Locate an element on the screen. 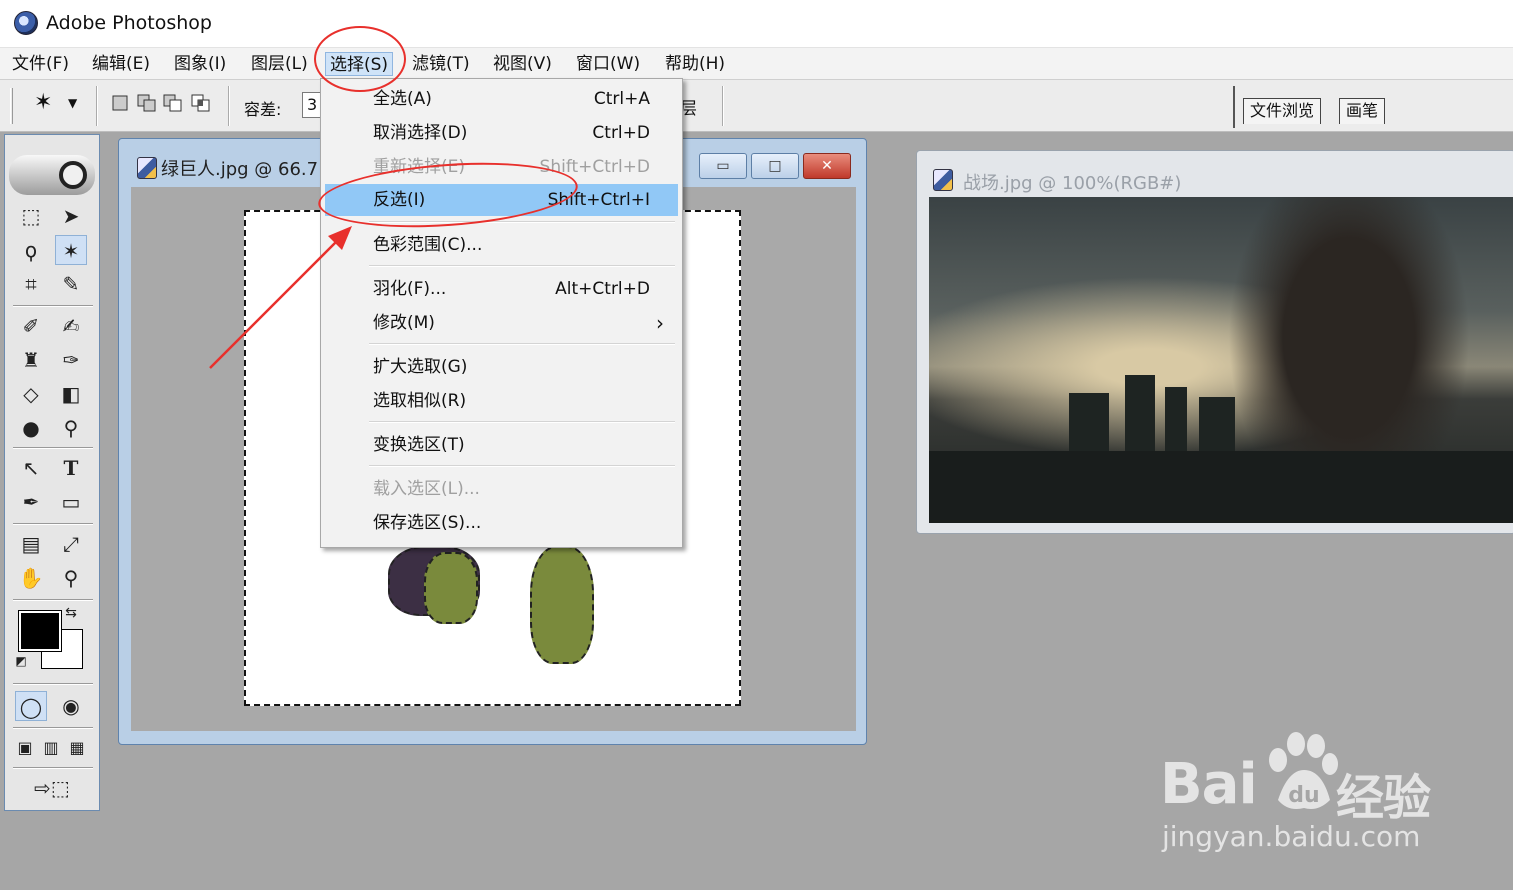  eraser-tool-icon: ◇ is located at coordinates (31, 394).